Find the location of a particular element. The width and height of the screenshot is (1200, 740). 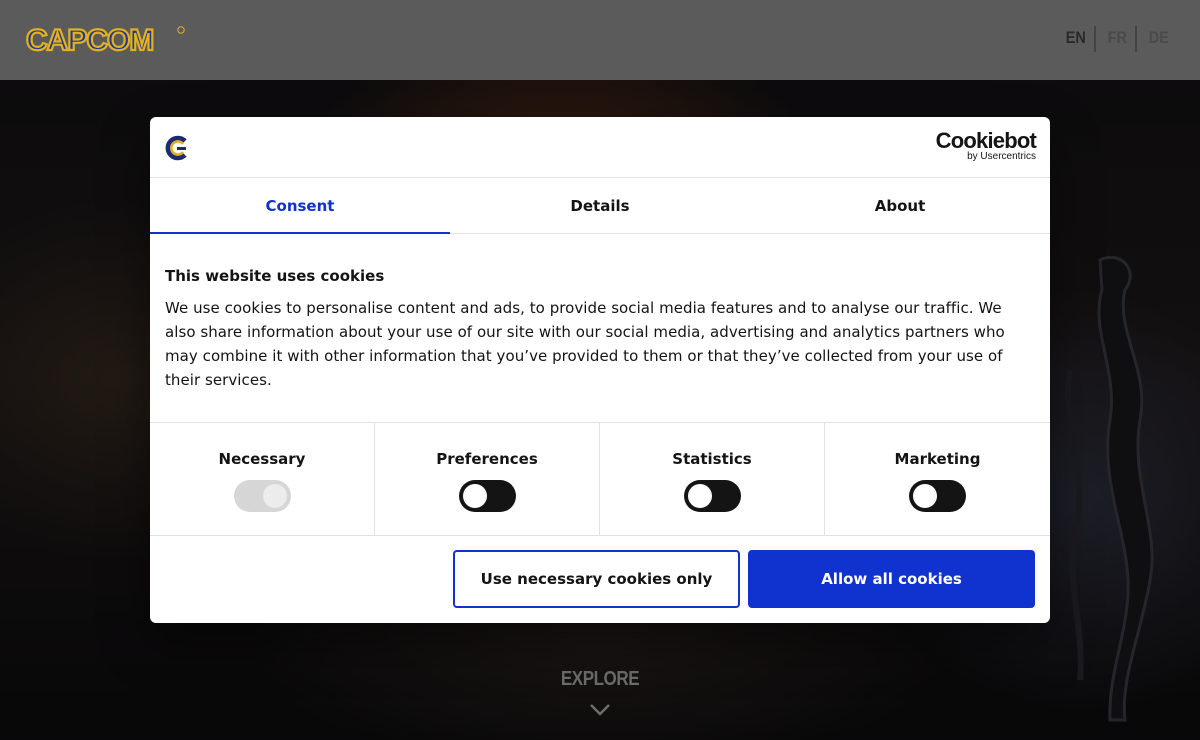

dialog-header: Cookiebot by Usercentrics is located at coordinates (600, 147).